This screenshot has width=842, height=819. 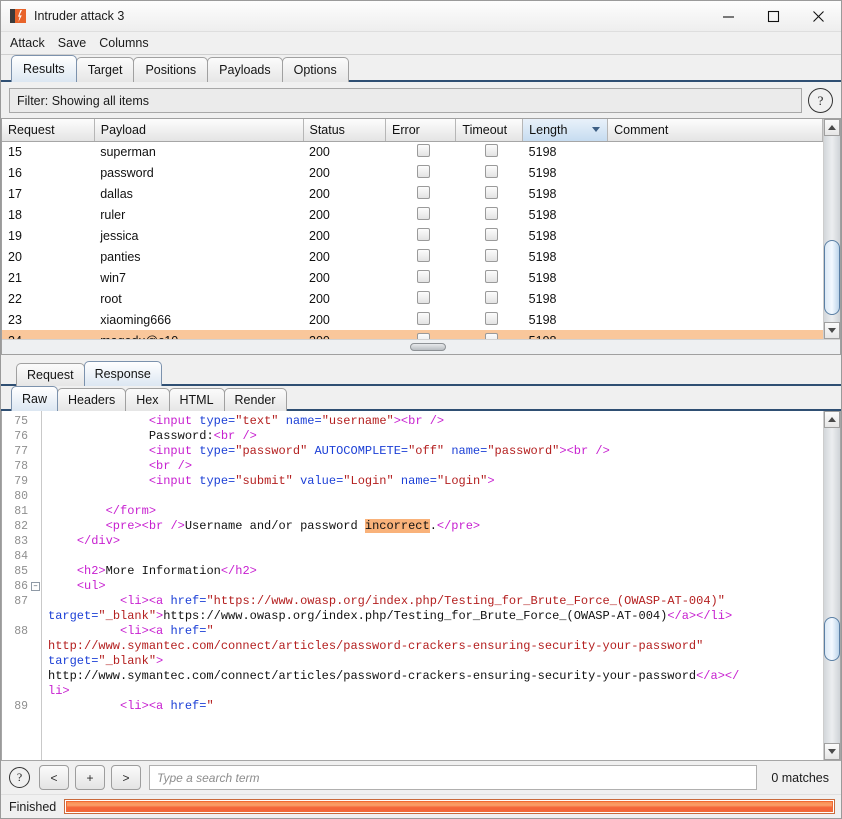 What do you see at coordinates (565, 334) in the screenshot?
I see `cell-length: 5198` at bounding box center [565, 334].